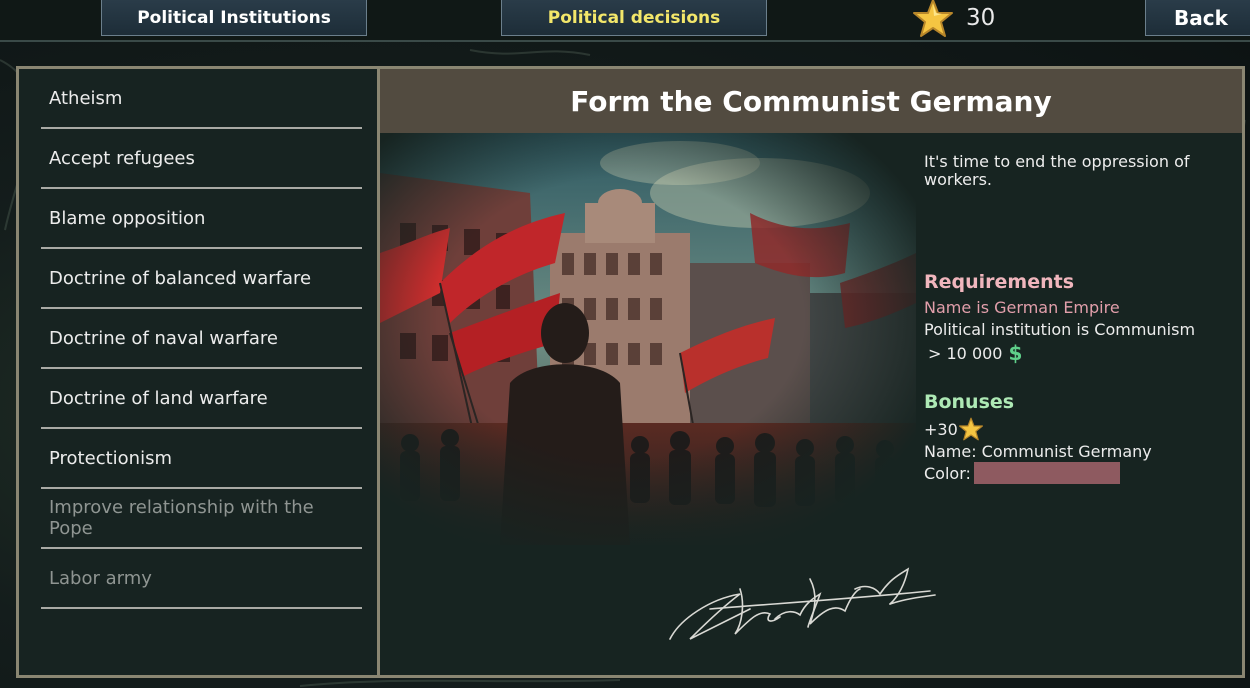  Describe the element at coordinates (127, 218) in the screenshot. I see `decision-item-label: Blame opposition` at that location.